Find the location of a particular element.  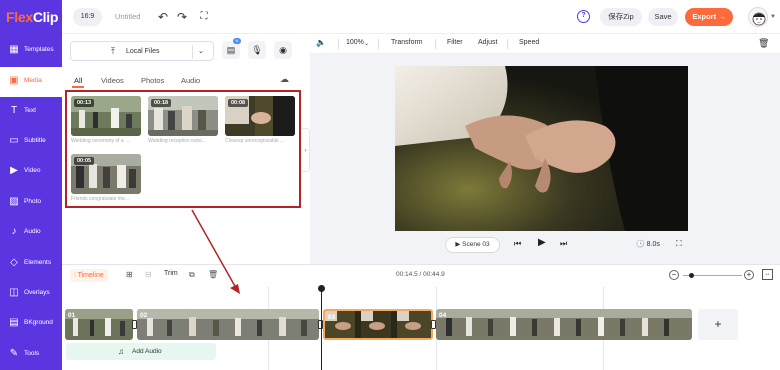

aspect-ratio-button: 16:9 is located at coordinates (87, 17).